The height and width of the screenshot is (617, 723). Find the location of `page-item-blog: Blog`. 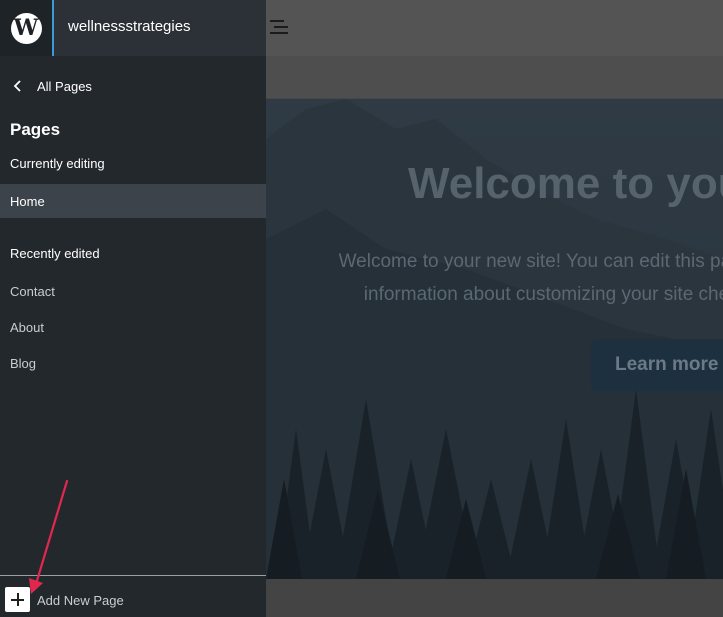

page-item-blog: Blog is located at coordinates (133, 363).